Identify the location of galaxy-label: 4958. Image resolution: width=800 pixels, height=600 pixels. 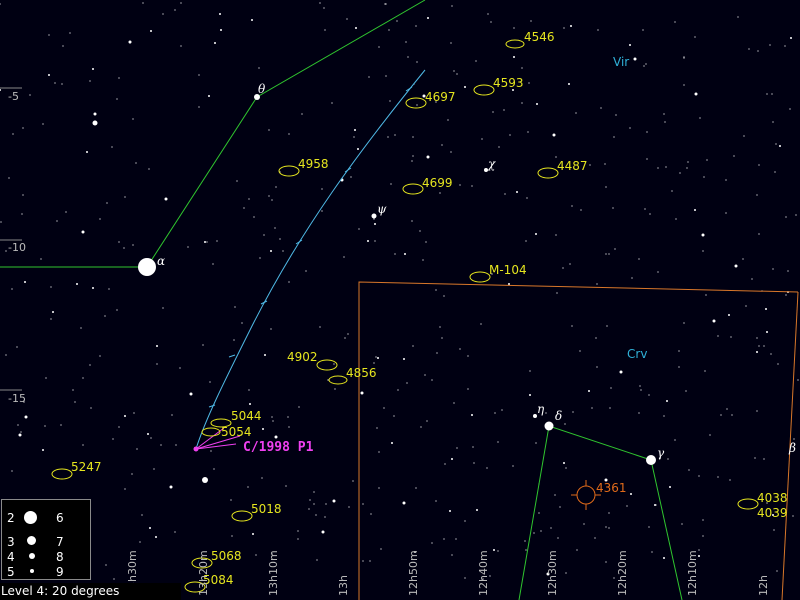
(313, 164).